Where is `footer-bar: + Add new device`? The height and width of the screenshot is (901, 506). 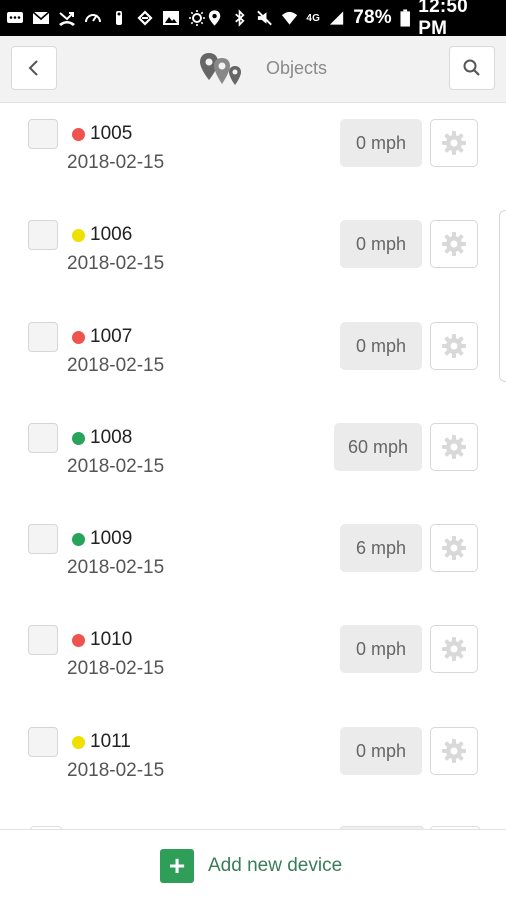 footer-bar: + Add new device is located at coordinates (253, 865).